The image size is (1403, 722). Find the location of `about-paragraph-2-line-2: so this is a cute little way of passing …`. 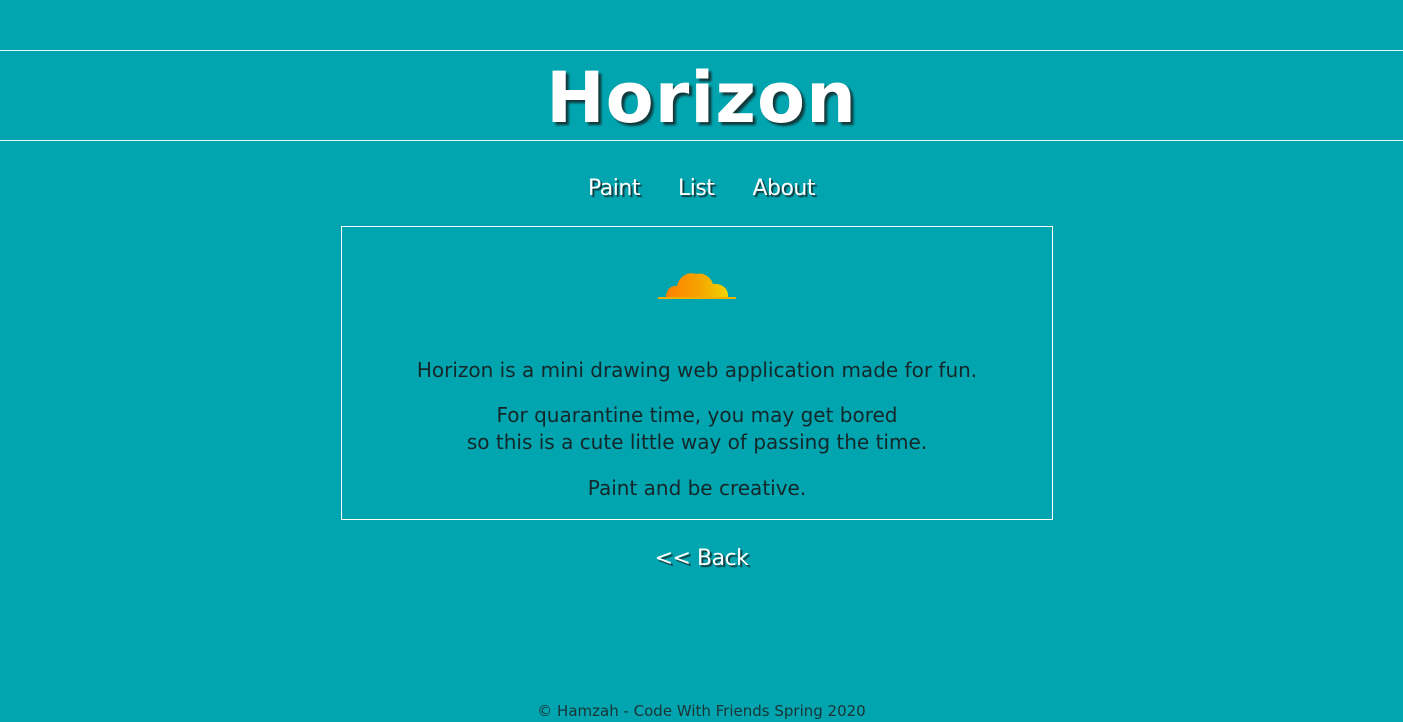

about-paragraph-2-line-2: so this is a cute little way of passing … is located at coordinates (697, 442).